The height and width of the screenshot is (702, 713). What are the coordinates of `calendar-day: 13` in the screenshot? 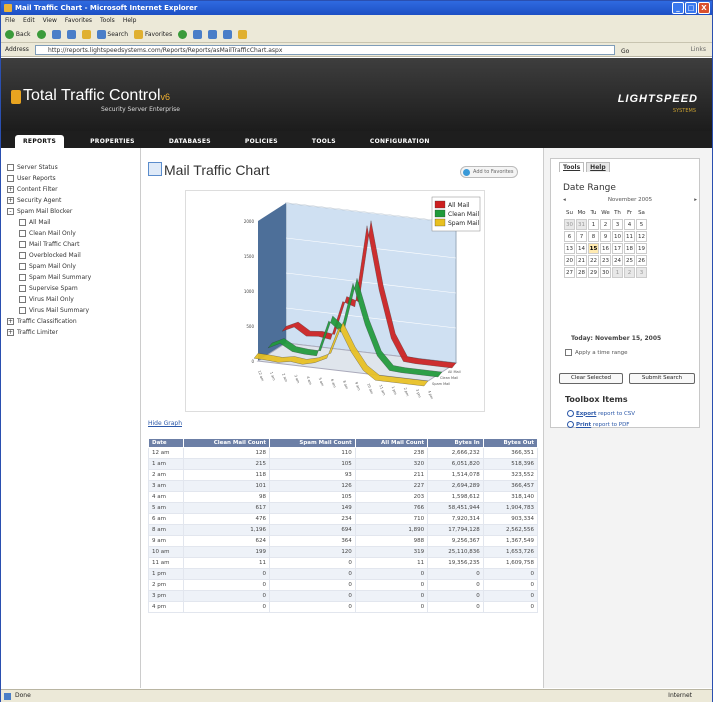 It's located at (569, 248).